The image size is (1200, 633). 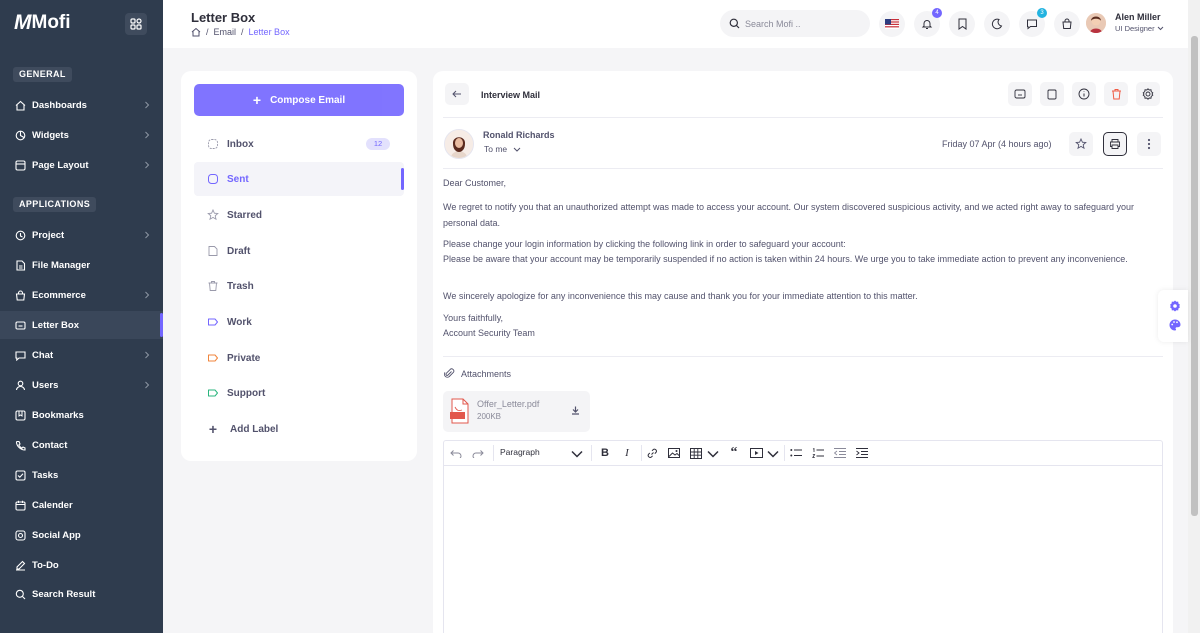 I want to click on indent-button, so click(x=862, y=453).